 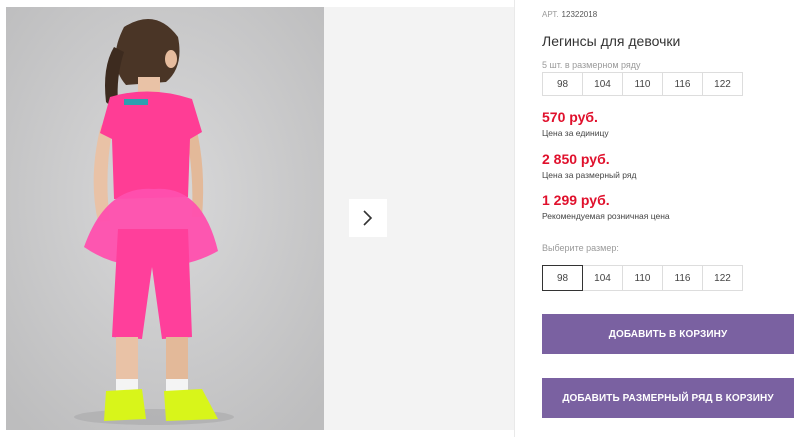 What do you see at coordinates (602, 278) in the screenshot?
I see `size-option-104: 104` at bounding box center [602, 278].